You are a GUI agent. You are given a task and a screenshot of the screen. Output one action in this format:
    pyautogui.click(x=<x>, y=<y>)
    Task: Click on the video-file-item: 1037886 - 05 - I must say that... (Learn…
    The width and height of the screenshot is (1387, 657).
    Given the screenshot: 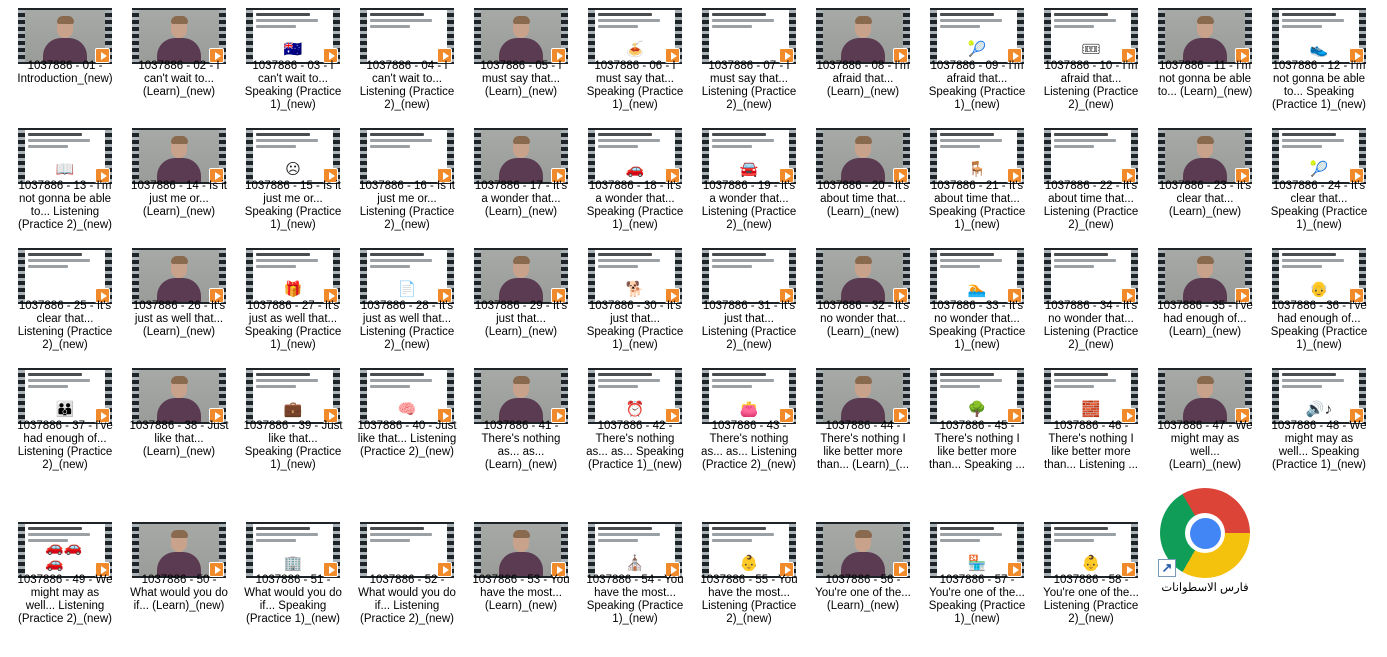 What is the action you would take?
    pyautogui.click(x=514, y=59)
    